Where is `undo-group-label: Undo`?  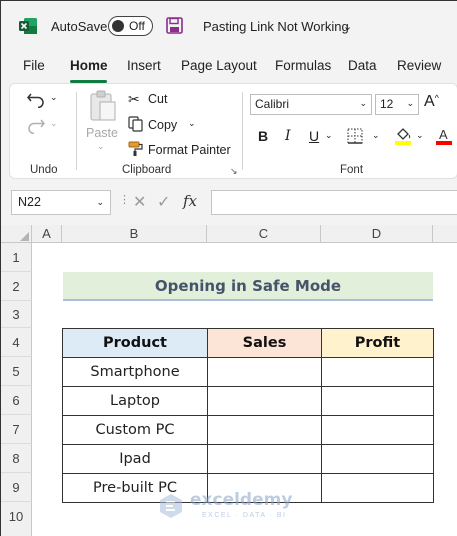 undo-group-label: Undo is located at coordinates (44, 170).